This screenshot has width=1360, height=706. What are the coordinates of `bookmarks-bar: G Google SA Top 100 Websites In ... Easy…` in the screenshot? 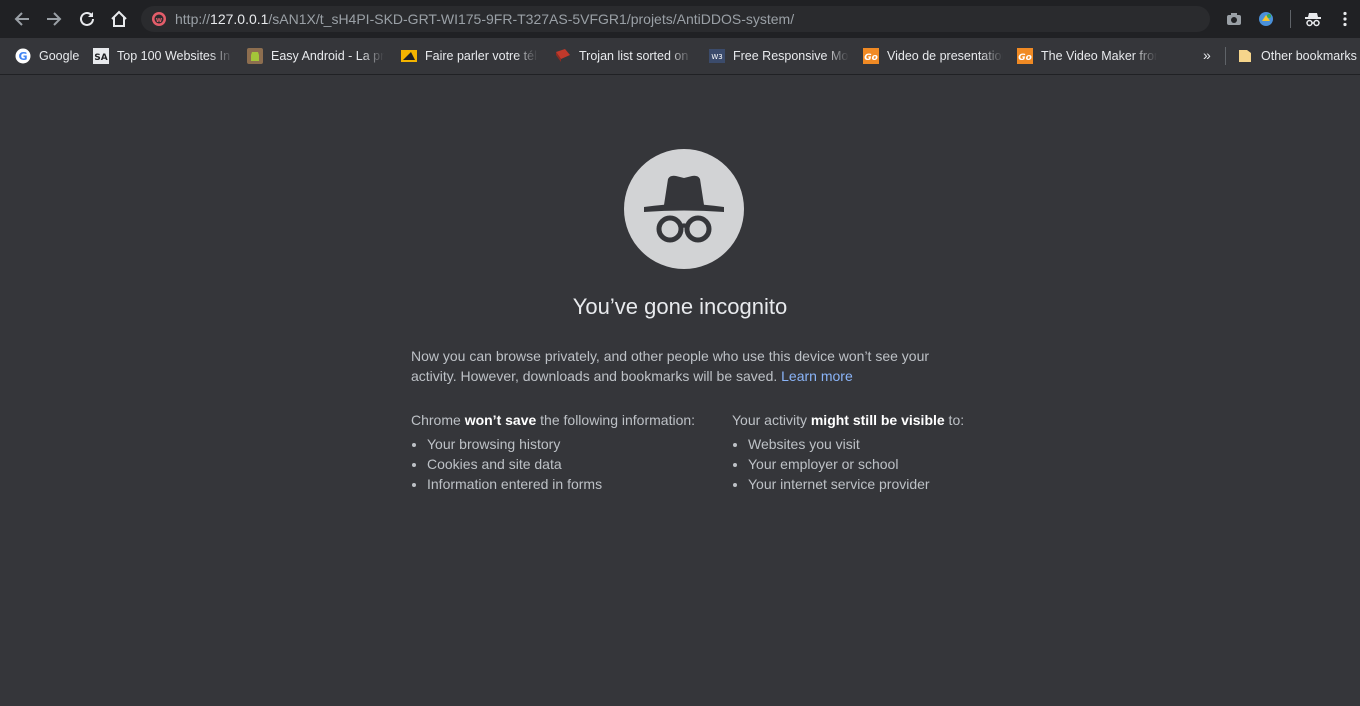 It's located at (680, 56).